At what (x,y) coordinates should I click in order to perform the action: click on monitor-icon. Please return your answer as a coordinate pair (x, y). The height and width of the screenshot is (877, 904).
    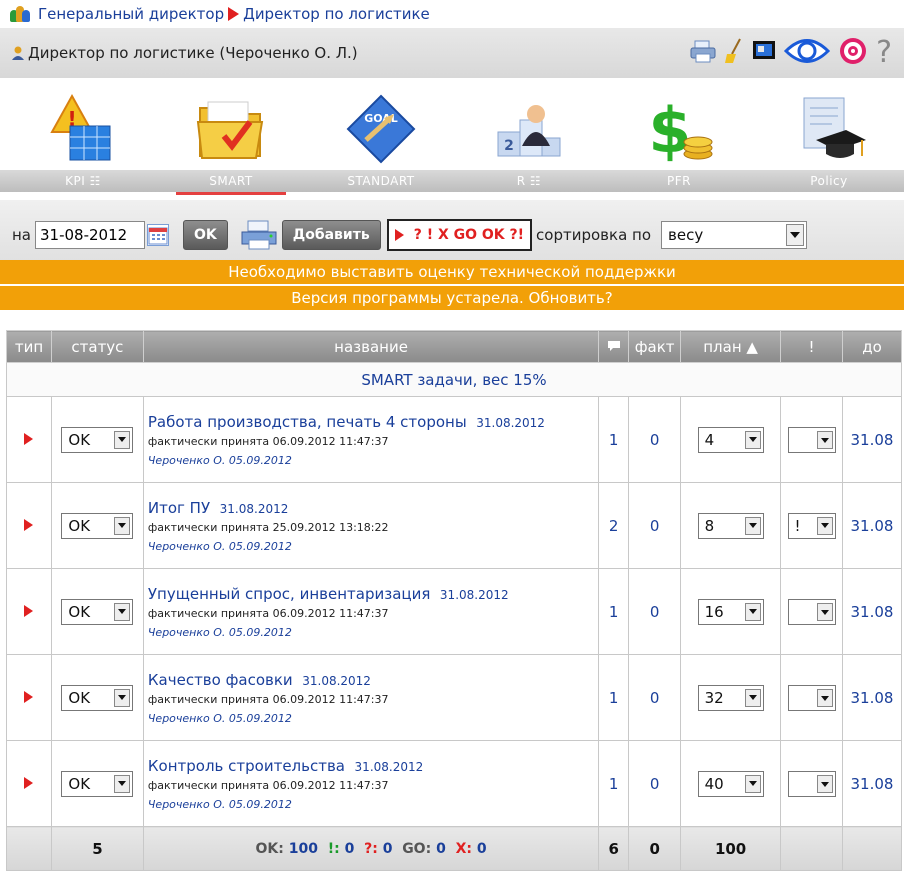
    Looking at the image, I should click on (764, 53).